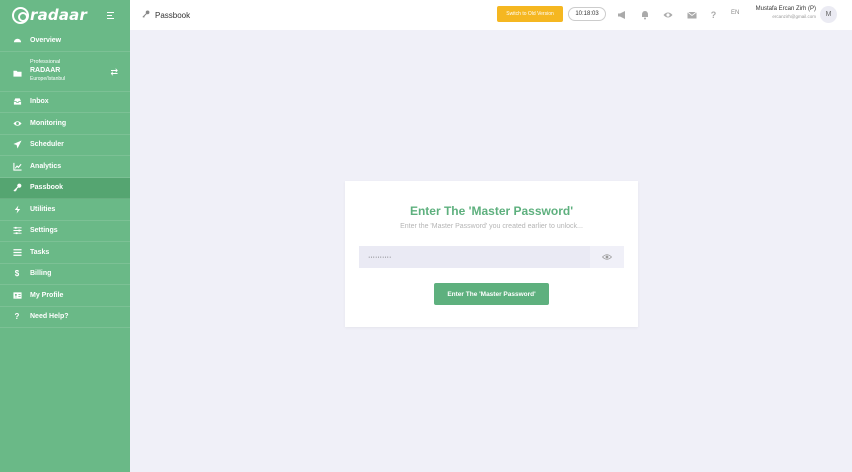 The height and width of the screenshot is (472, 852). What do you see at coordinates (17, 102) in the screenshot?
I see `inbox-icon` at bounding box center [17, 102].